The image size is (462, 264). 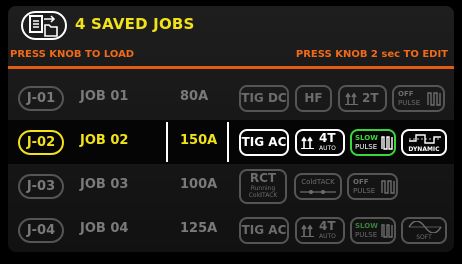 I want to click on wave-label: DYNAMIC, so click(x=424, y=149).